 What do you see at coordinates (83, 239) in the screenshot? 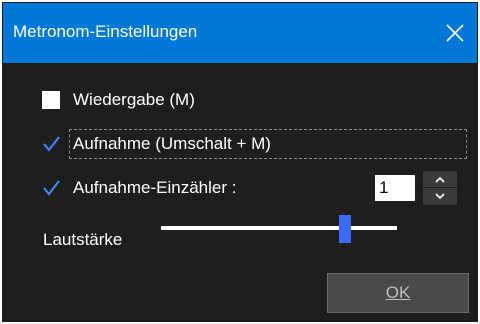
I see `volume-label: Lautstärke` at bounding box center [83, 239].